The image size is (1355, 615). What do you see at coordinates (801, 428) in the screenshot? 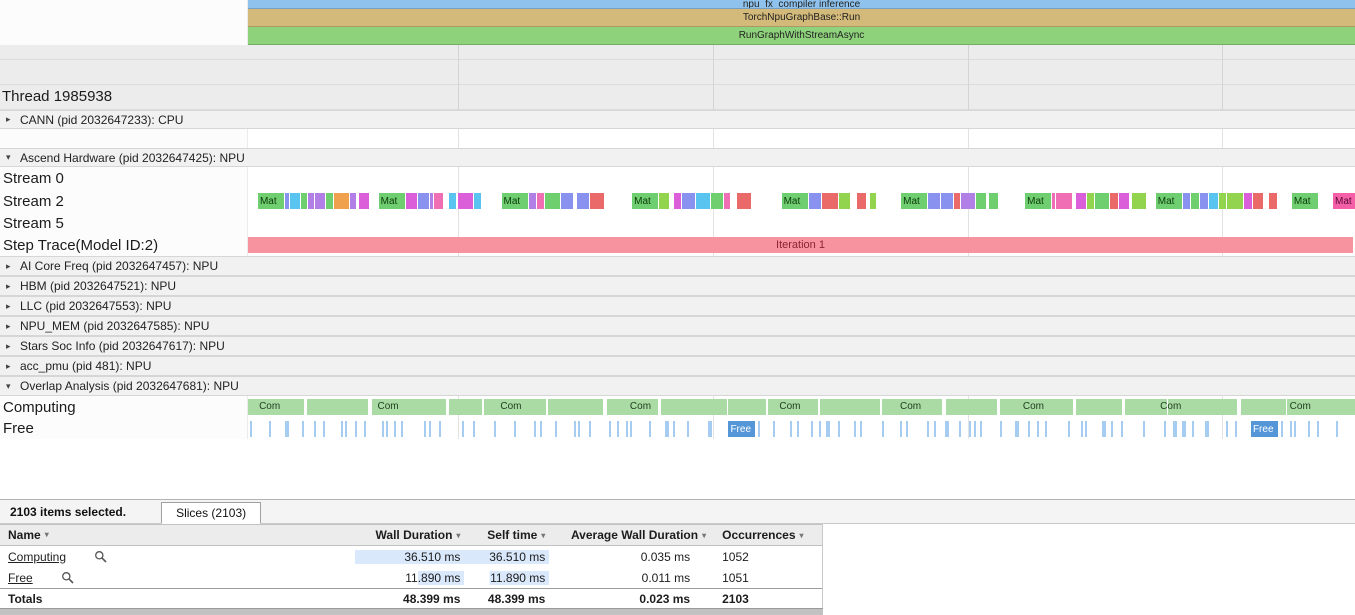
I see `track-canvas-free: Free Free` at bounding box center [801, 428].